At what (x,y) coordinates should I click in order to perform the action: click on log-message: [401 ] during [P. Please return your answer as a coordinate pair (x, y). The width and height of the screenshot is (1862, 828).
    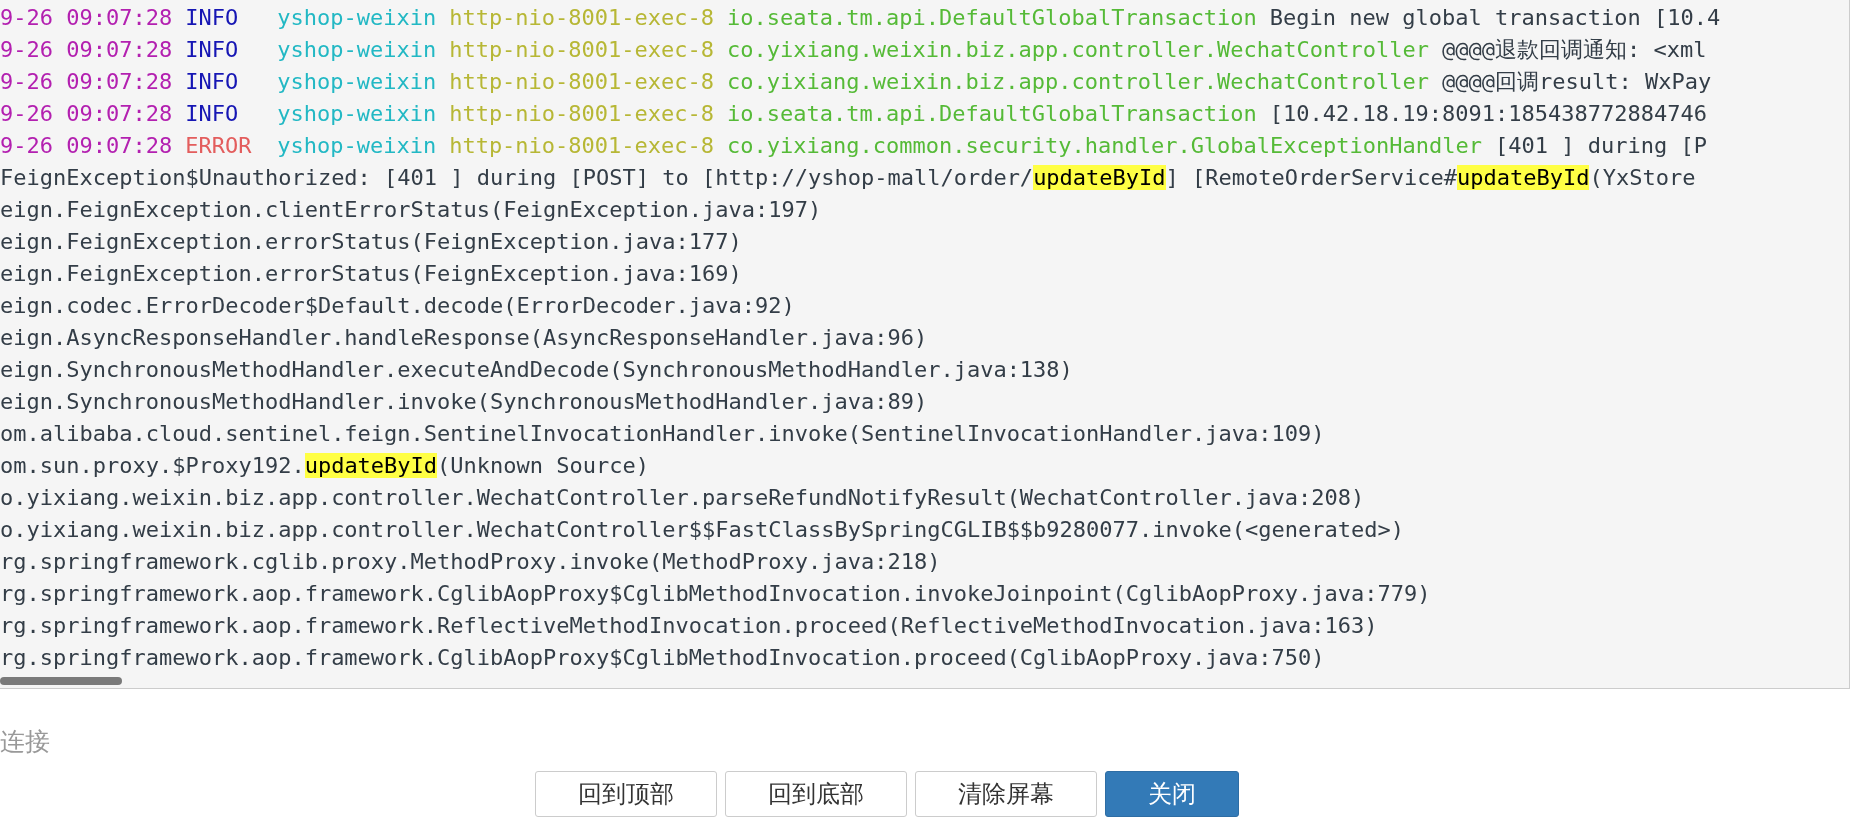
    Looking at the image, I should click on (1601, 146).